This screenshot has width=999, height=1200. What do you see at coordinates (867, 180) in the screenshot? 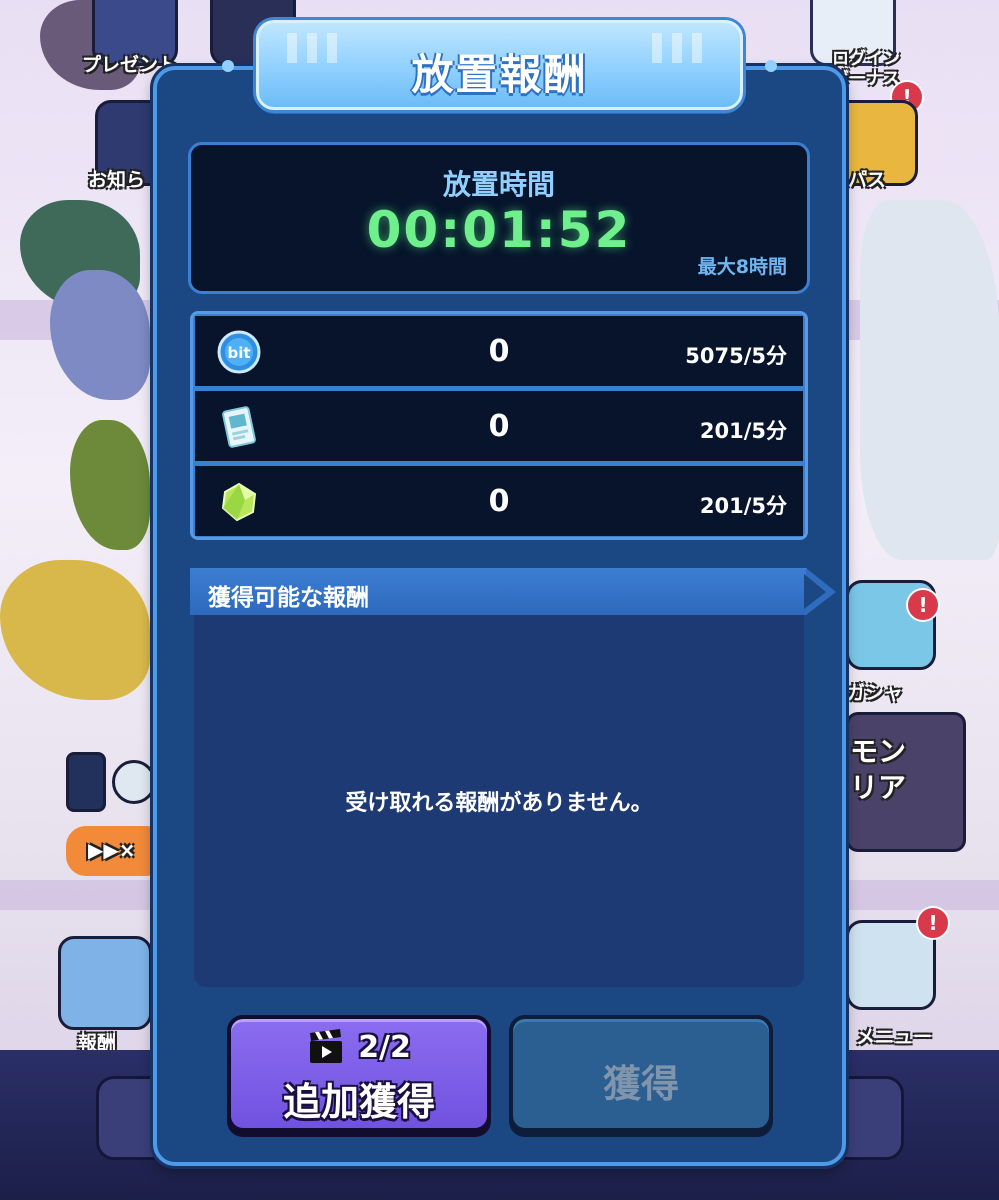
I see `pass-label: パス` at bounding box center [867, 180].